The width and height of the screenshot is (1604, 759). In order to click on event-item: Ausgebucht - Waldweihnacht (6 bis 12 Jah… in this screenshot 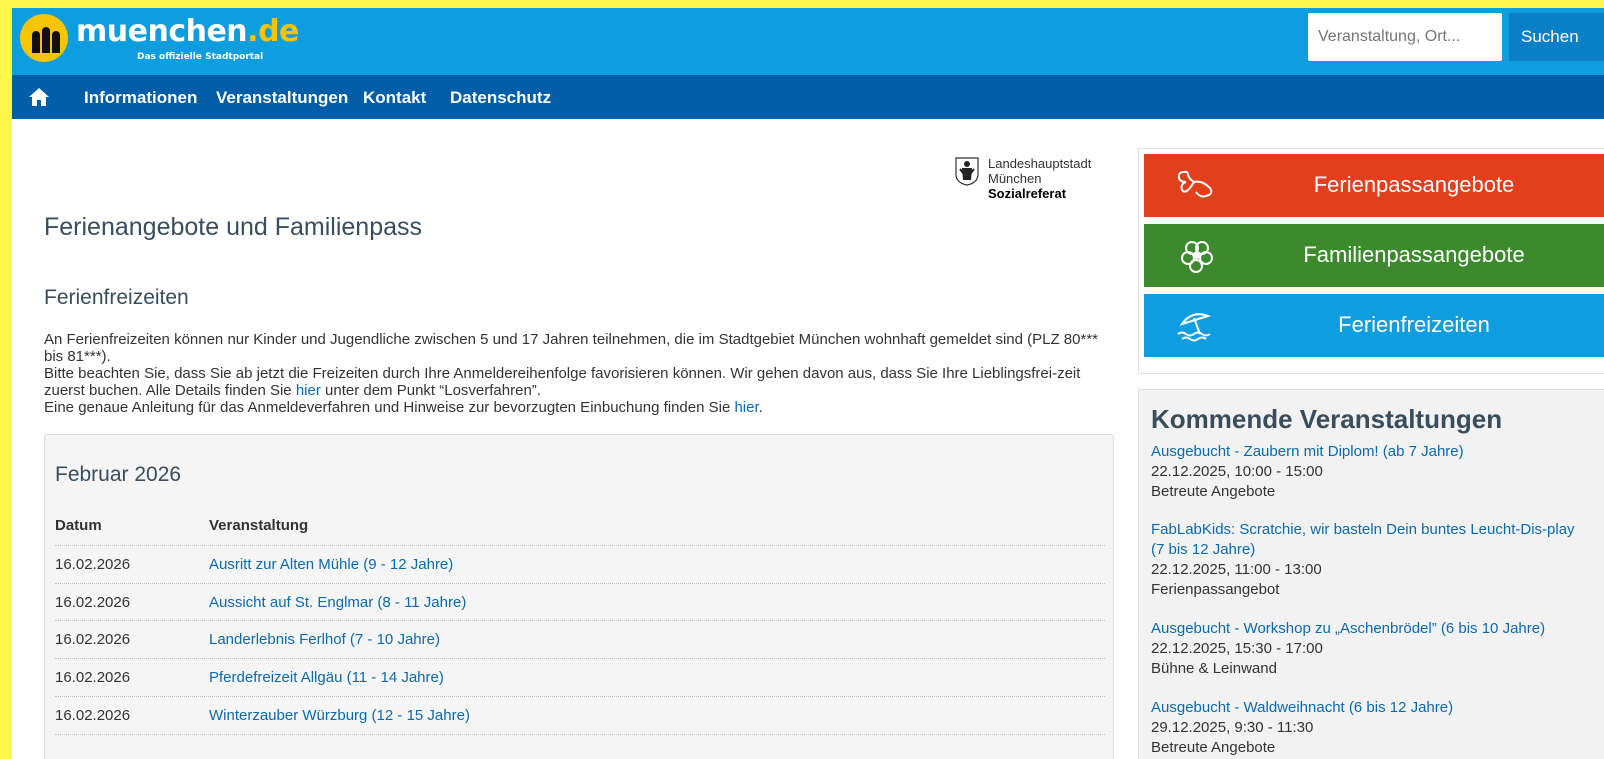, I will do `click(1371, 728)`.